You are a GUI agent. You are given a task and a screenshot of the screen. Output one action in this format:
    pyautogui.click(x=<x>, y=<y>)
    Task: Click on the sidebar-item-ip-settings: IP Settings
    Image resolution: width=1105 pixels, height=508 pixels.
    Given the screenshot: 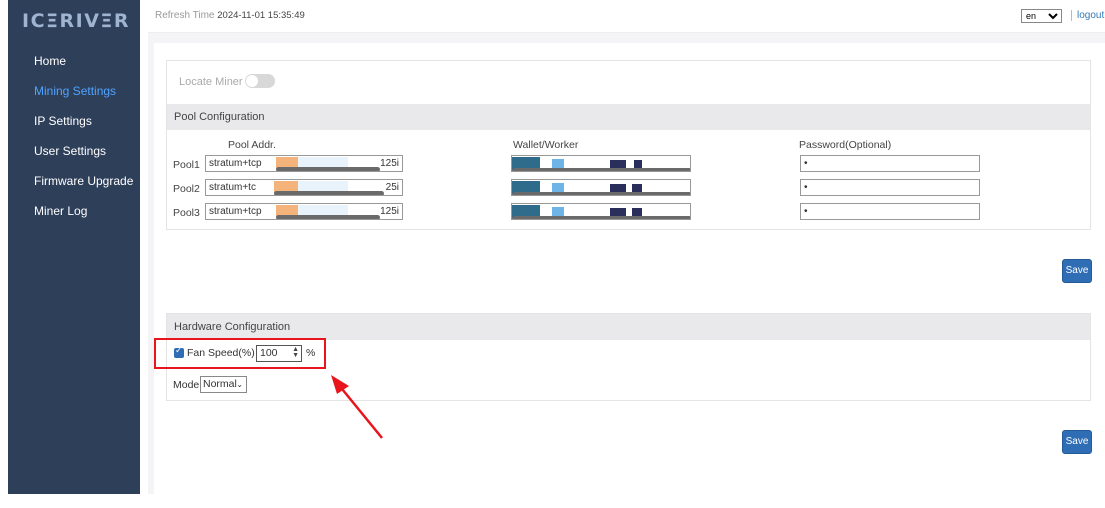 What is the action you would take?
    pyautogui.click(x=74, y=128)
    